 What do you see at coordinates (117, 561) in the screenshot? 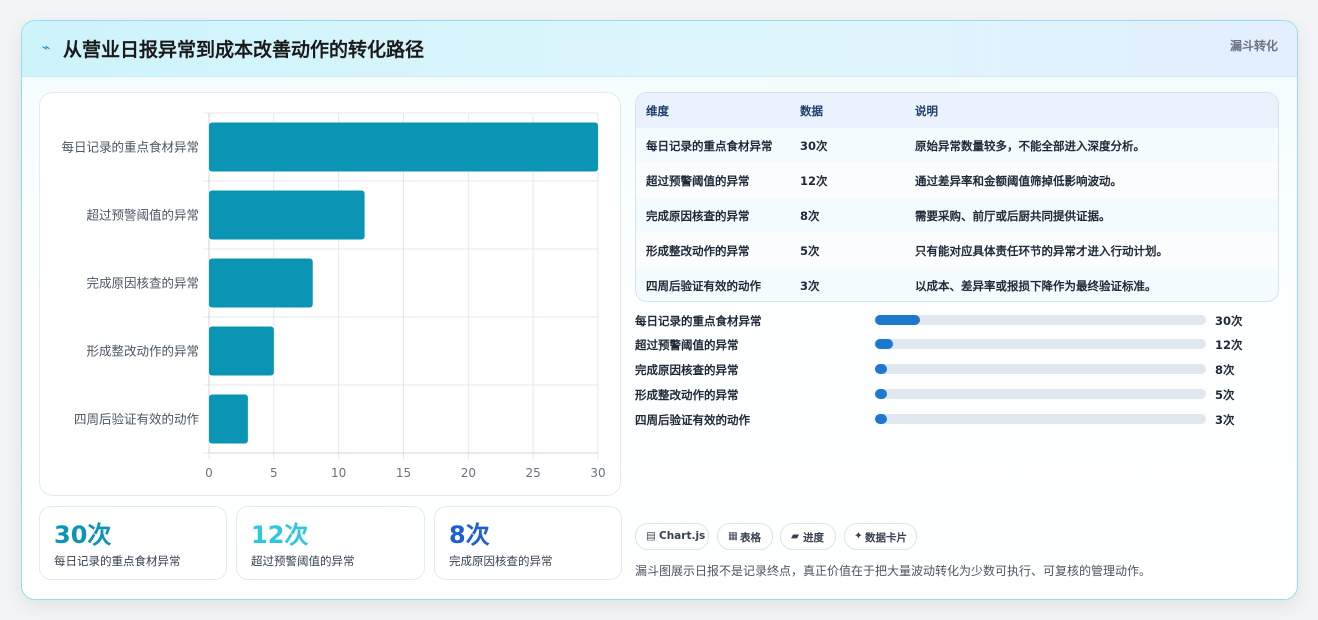
I see `stat-label: 每日记录的重点食材异常` at bounding box center [117, 561].